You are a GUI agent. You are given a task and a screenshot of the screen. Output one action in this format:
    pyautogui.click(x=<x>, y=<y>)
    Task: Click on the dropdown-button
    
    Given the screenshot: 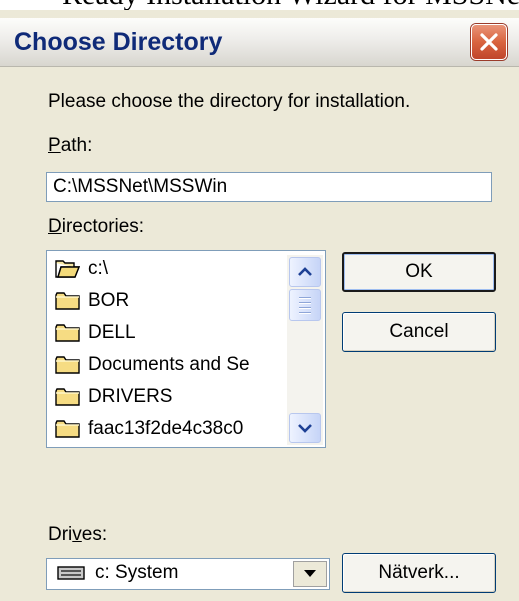 What is the action you would take?
    pyautogui.click(x=310, y=574)
    